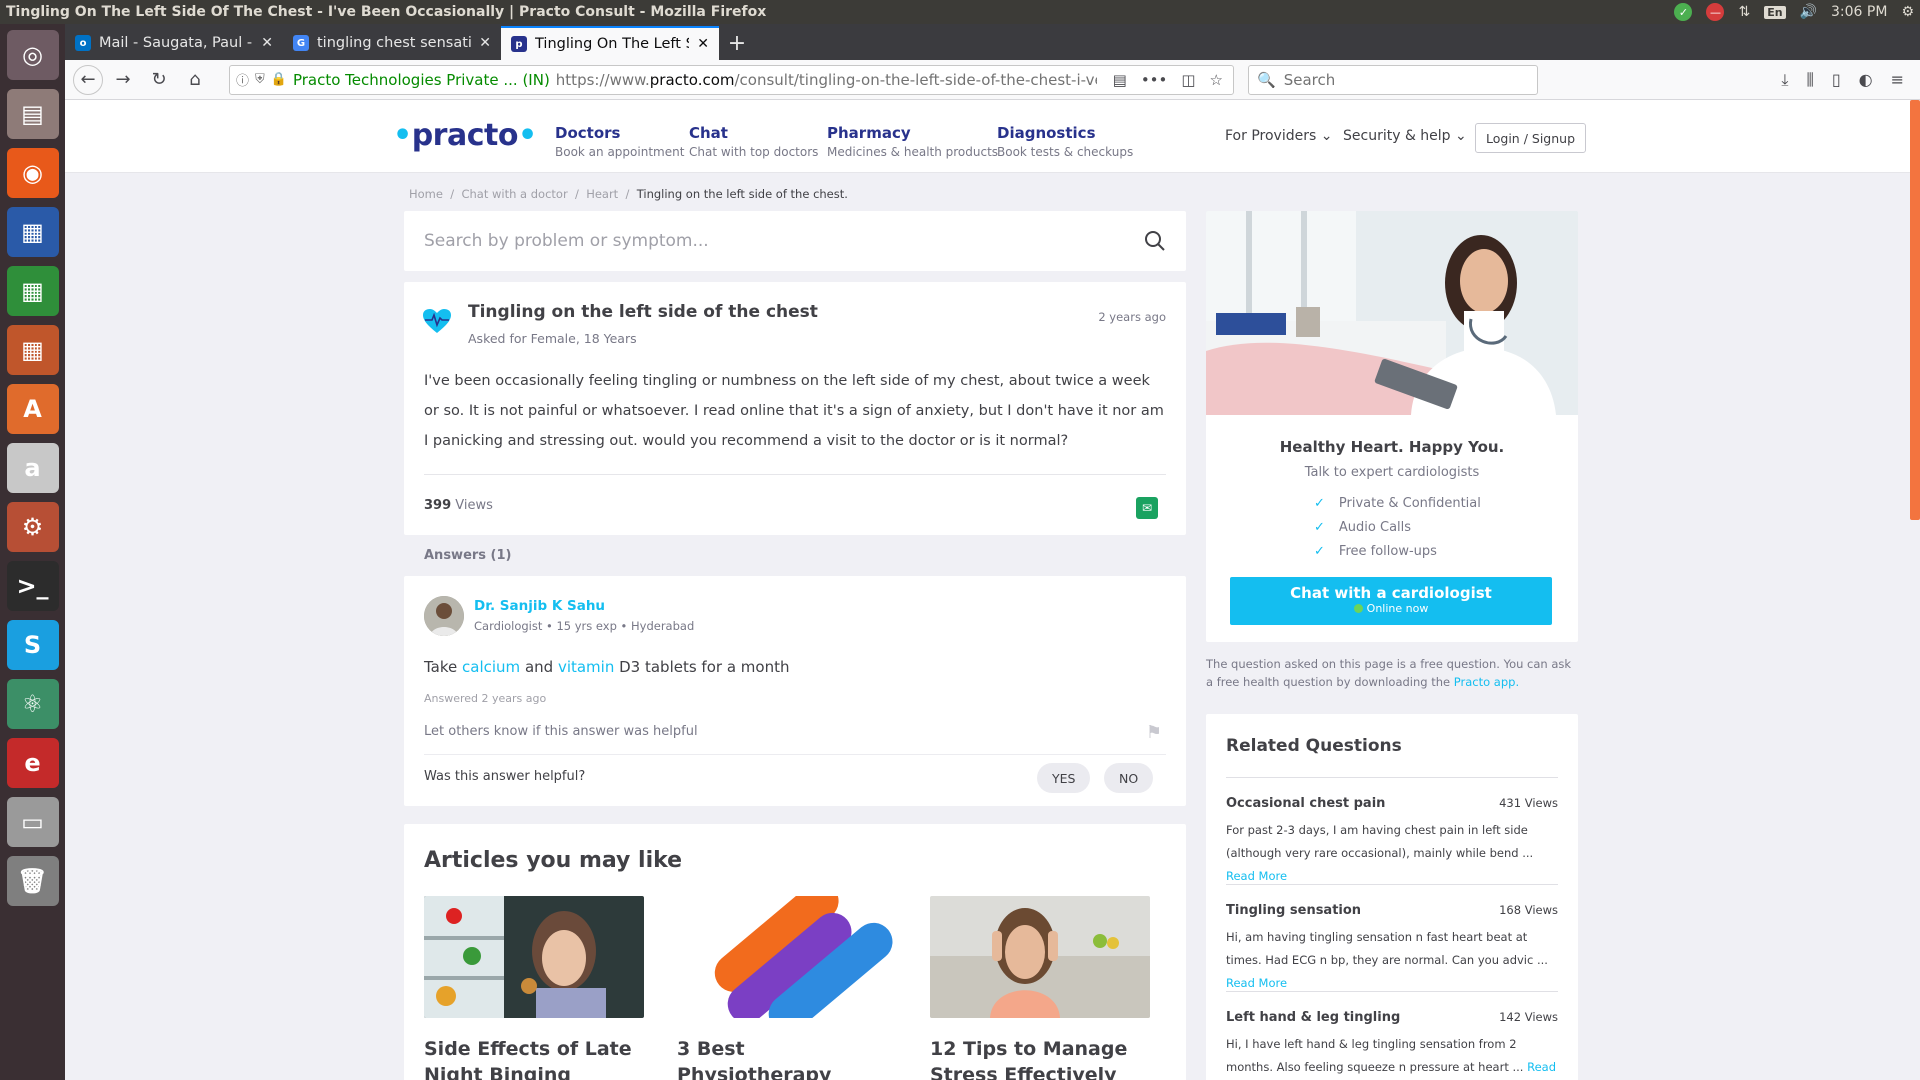 This screenshot has width=1920, height=1080. Describe the element at coordinates (174, 43) in the screenshot. I see `browser-tab: o Mail - Saugata, Paul - Ou ✕` at that location.